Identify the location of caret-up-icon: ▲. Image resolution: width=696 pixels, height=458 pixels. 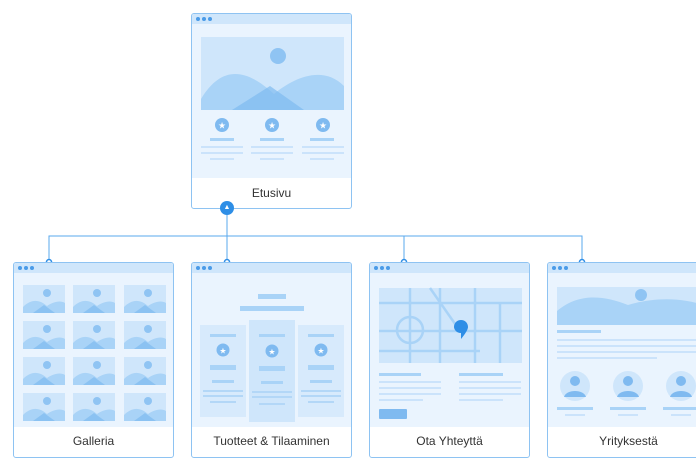
(227, 208).